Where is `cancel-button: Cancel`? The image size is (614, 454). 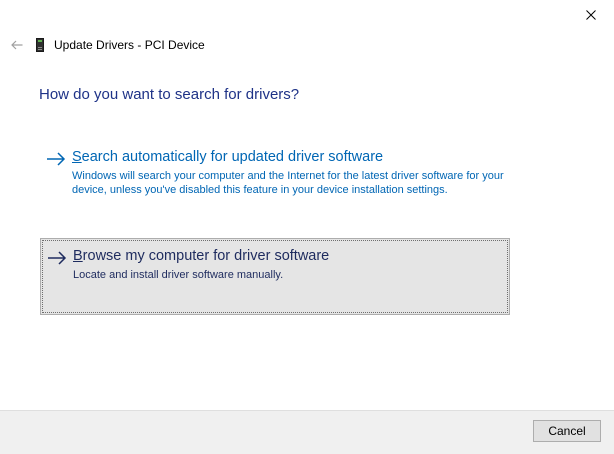
cancel-button: Cancel is located at coordinates (567, 431).